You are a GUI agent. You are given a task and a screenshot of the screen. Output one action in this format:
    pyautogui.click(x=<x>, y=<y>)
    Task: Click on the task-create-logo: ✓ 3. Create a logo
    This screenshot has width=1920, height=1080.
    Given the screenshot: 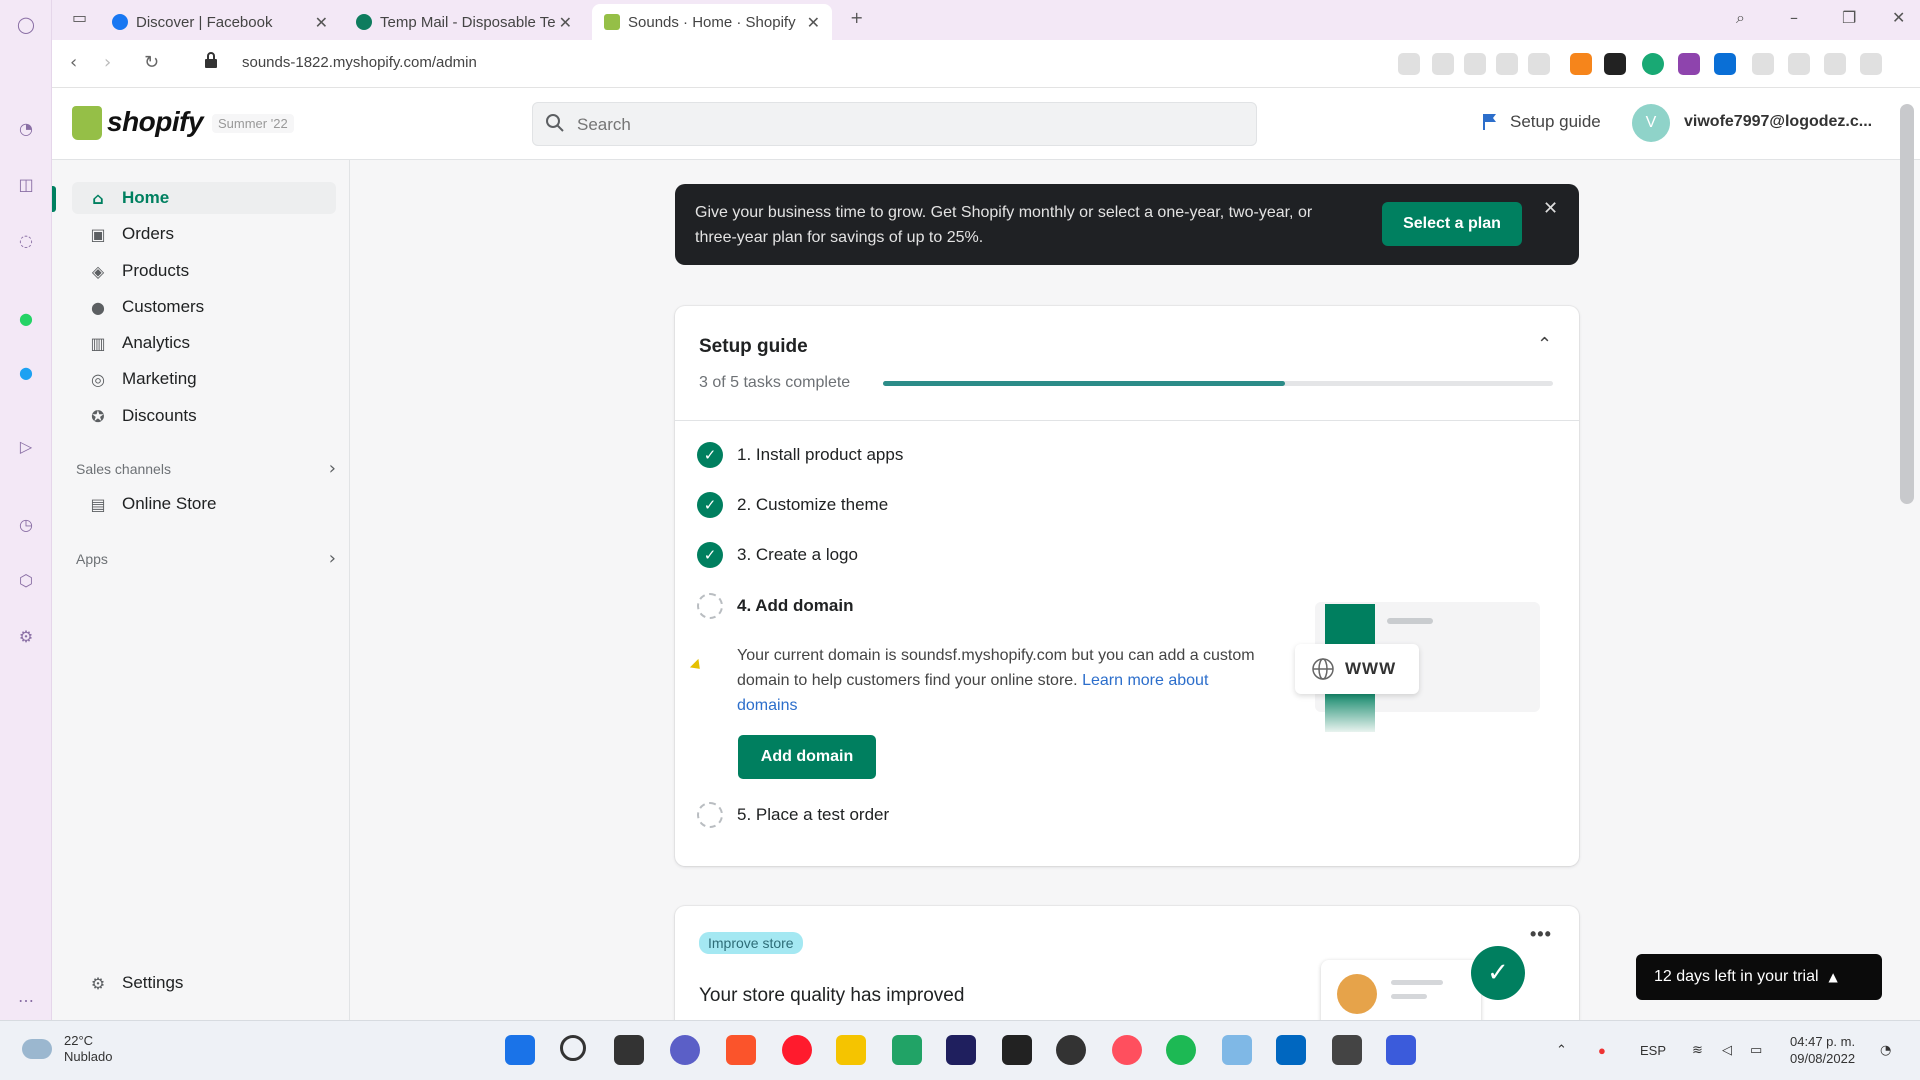 What is the action you would take?
    pyautogui.click(x=777, y=555)
    